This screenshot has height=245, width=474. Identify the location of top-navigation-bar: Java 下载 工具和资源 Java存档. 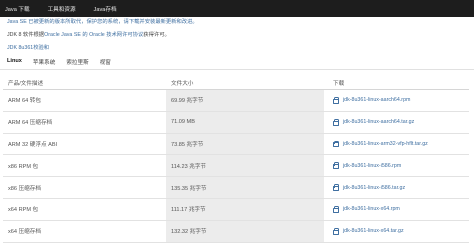
(237, 8).